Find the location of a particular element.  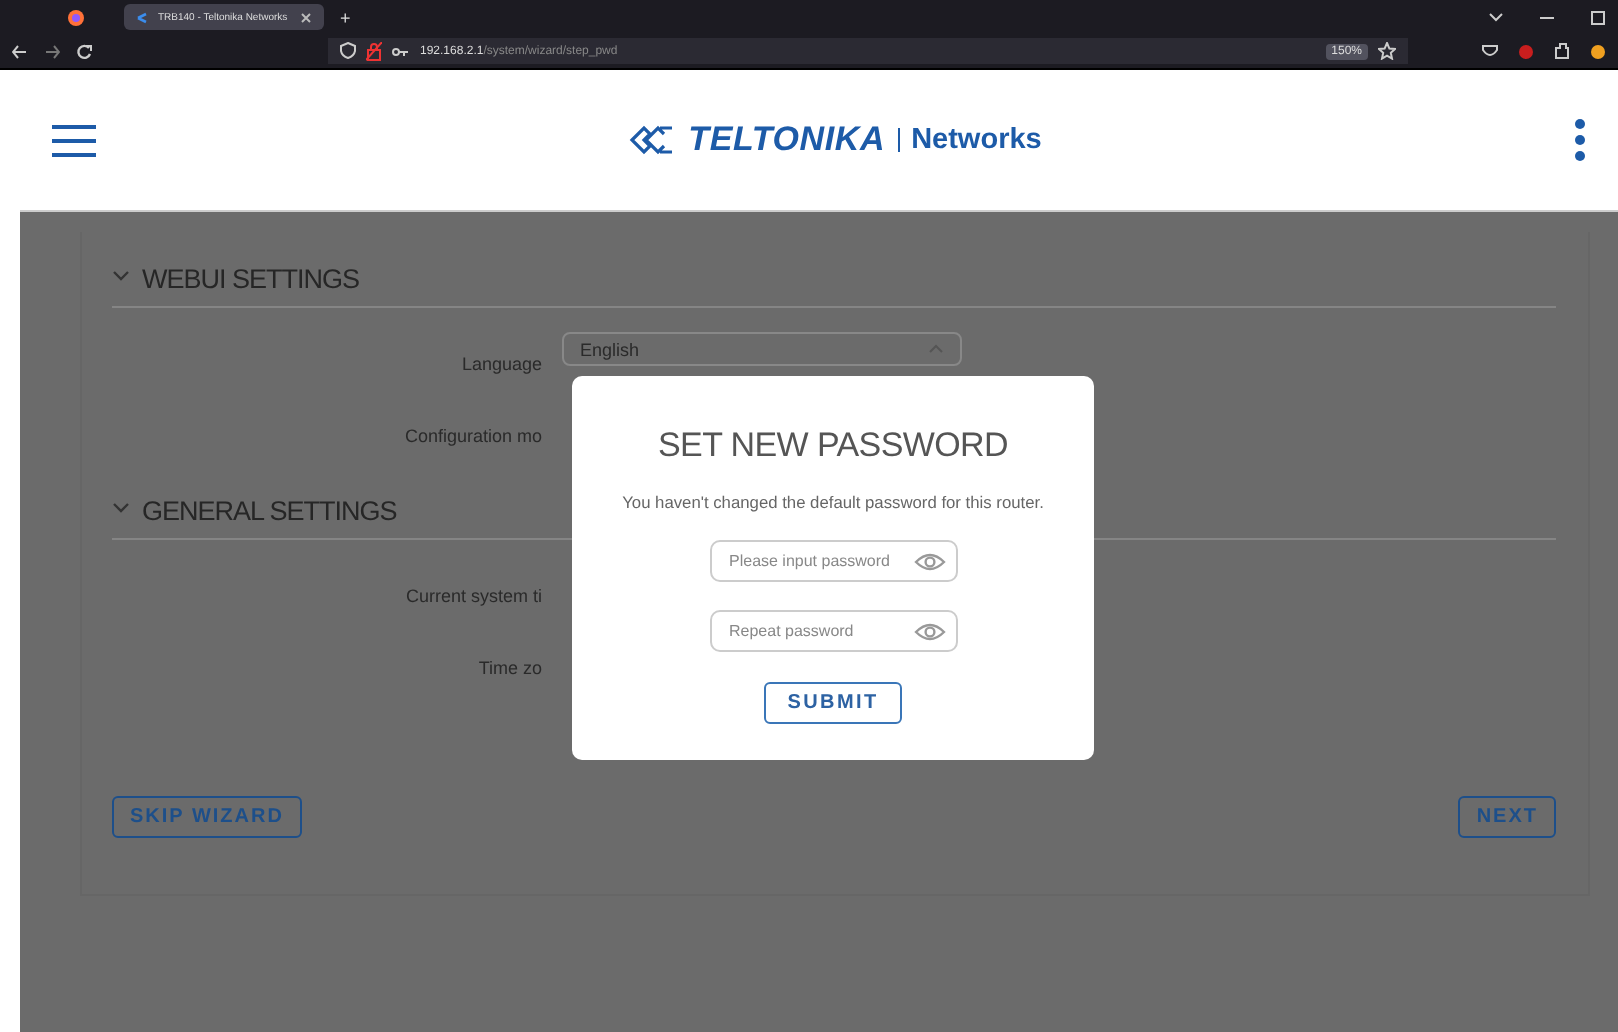

insecure-lock-icon is located at coordinates (374, 51).